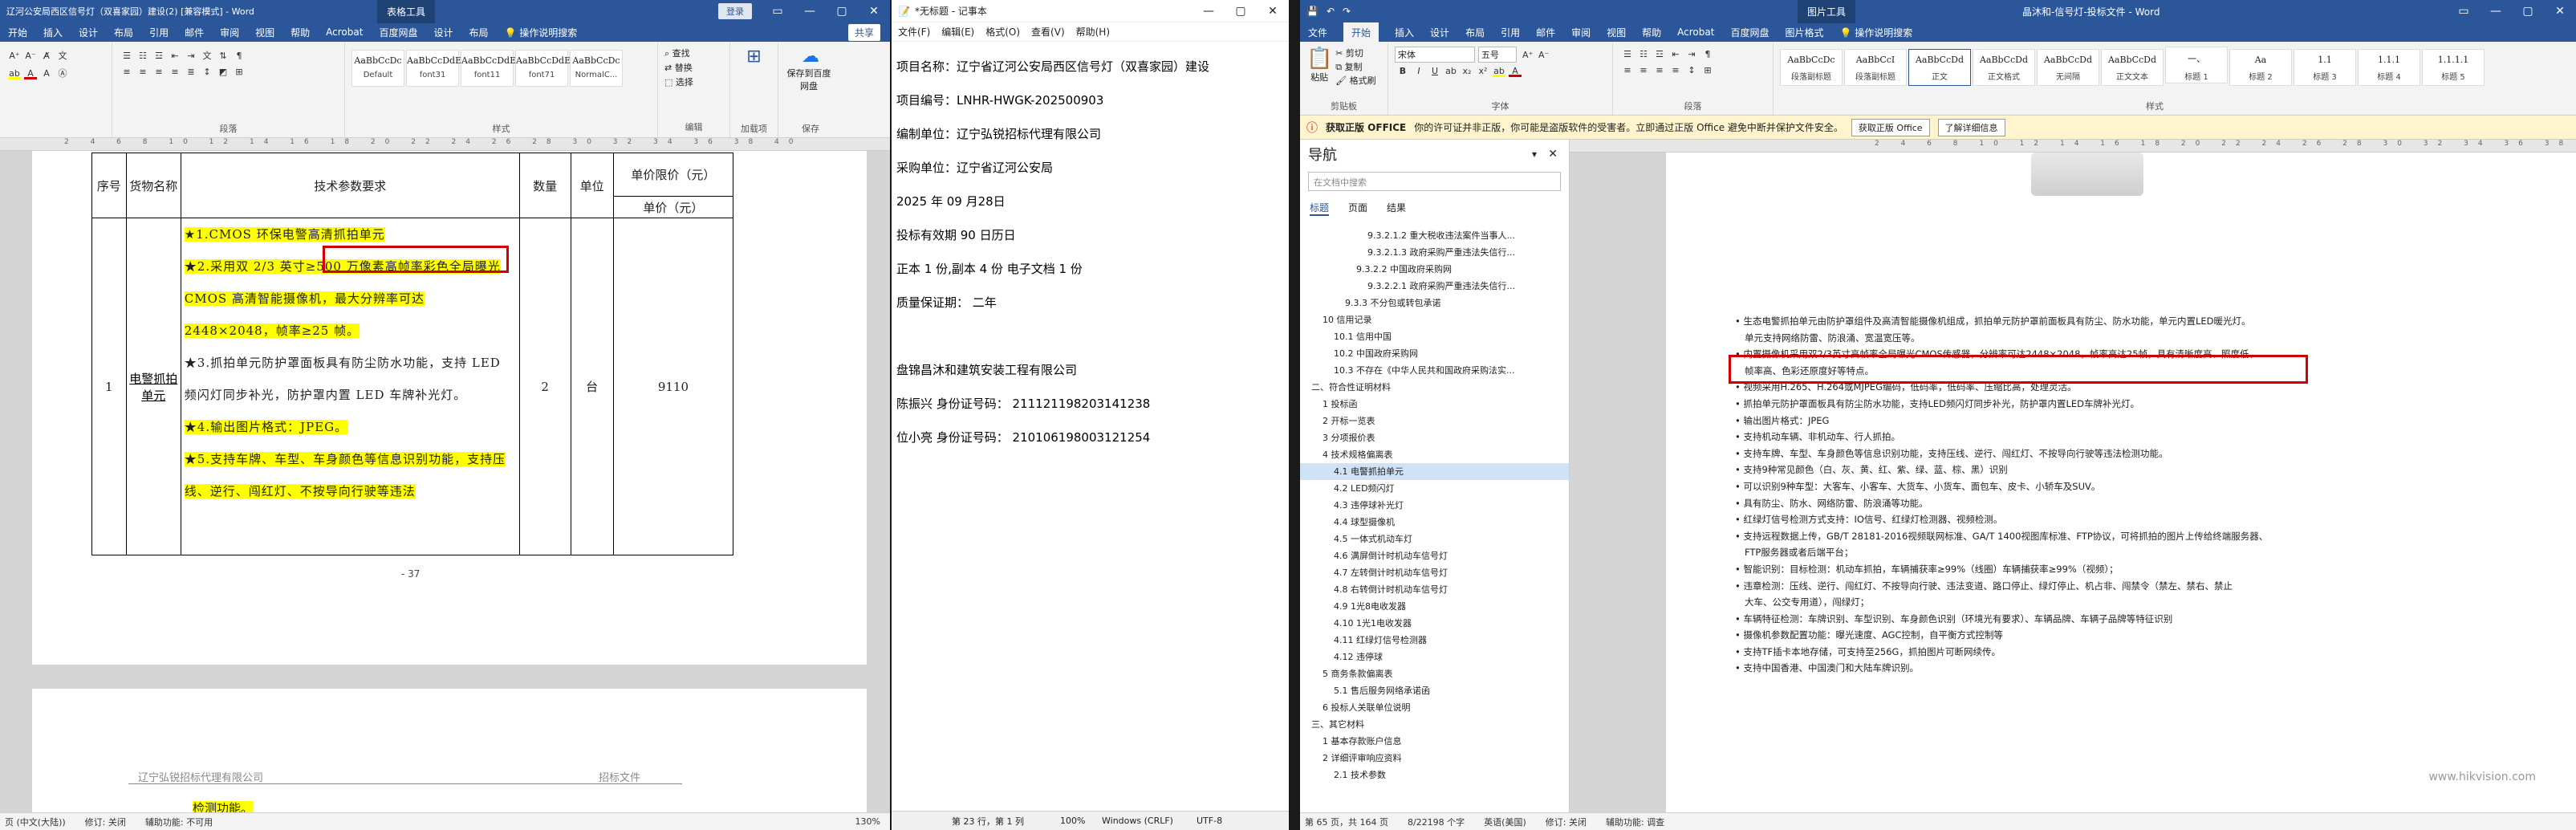 This screenshot has width=2576, height=830. I want to click on rtab-design: 设计, so click(1439, 32).